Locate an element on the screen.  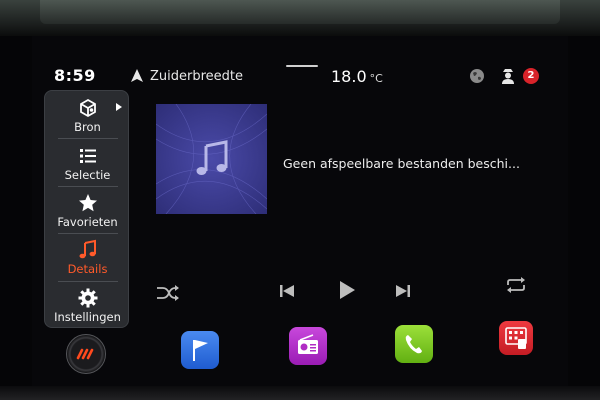
album-art is located at coordinates (211, 159).